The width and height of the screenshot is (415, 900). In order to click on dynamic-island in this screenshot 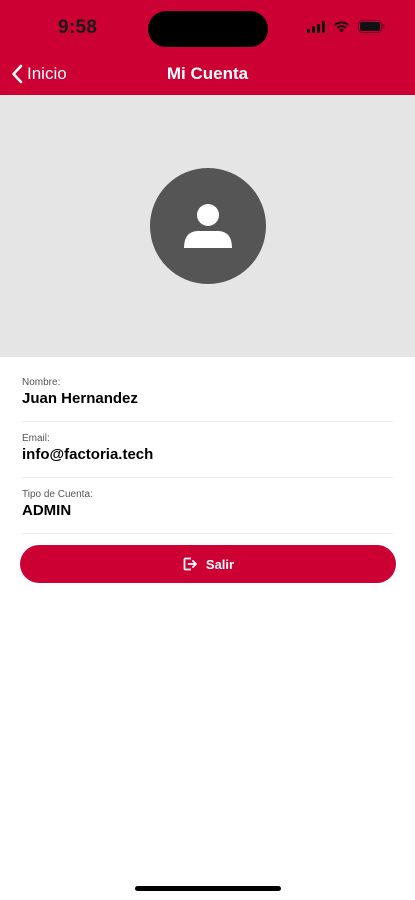, I will do `click(208, 29)`.